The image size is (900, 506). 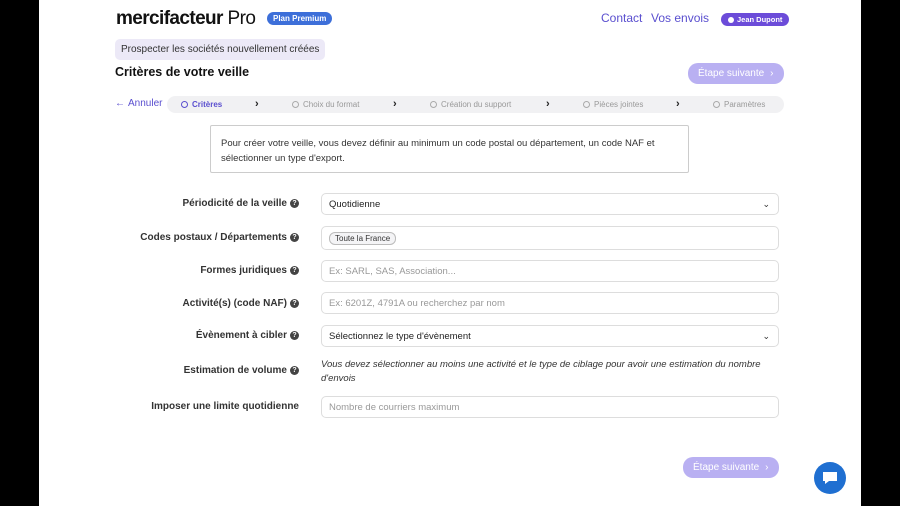 I want to click on step-parametres: Paramètres, so click(x=739, y=104).